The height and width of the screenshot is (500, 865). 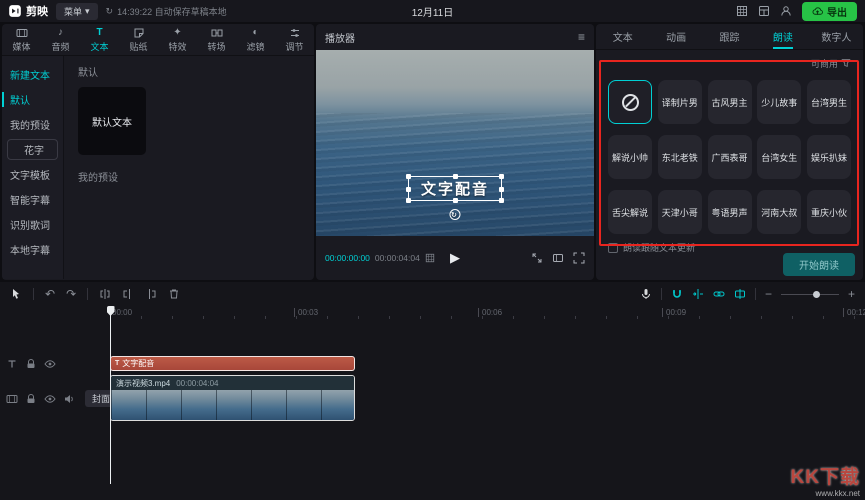 What do you see at coordinates (174, 294) in the screenshot?
I see `delete-icon` at bounding box center [174, 294].